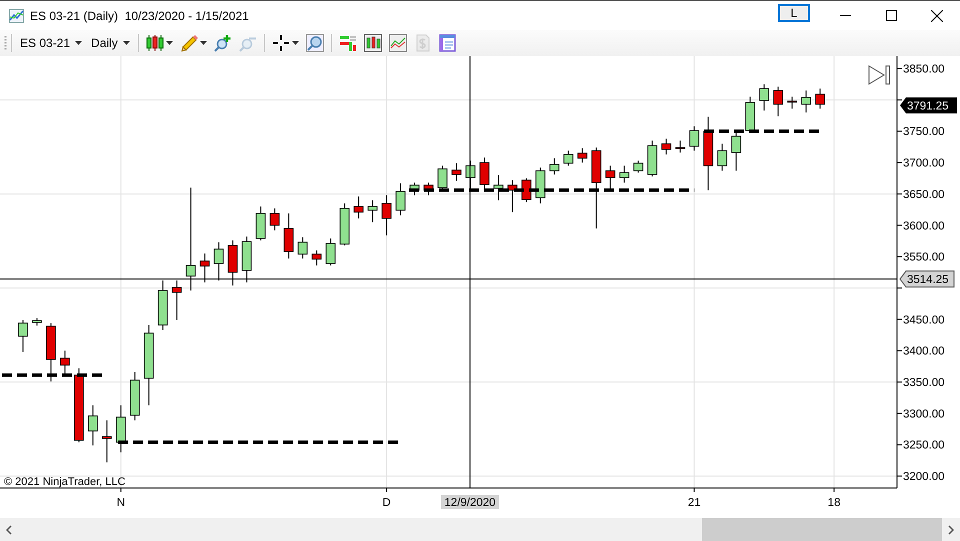  I want to click on chevron-right-icon, so click(951, 529).